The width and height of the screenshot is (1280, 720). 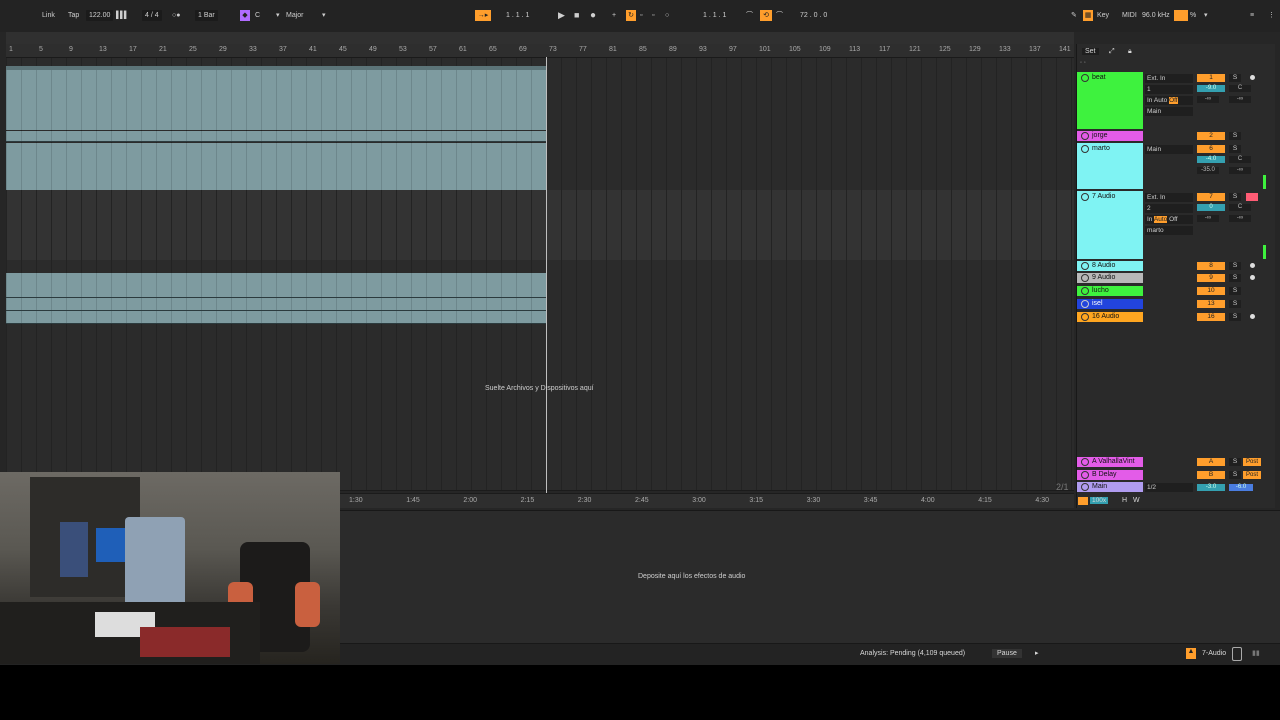 What do you see at coordinates (152, 15) in the screenshot?
I see `time-signature-field: 4 / 4` at bounding box center [152, 15].